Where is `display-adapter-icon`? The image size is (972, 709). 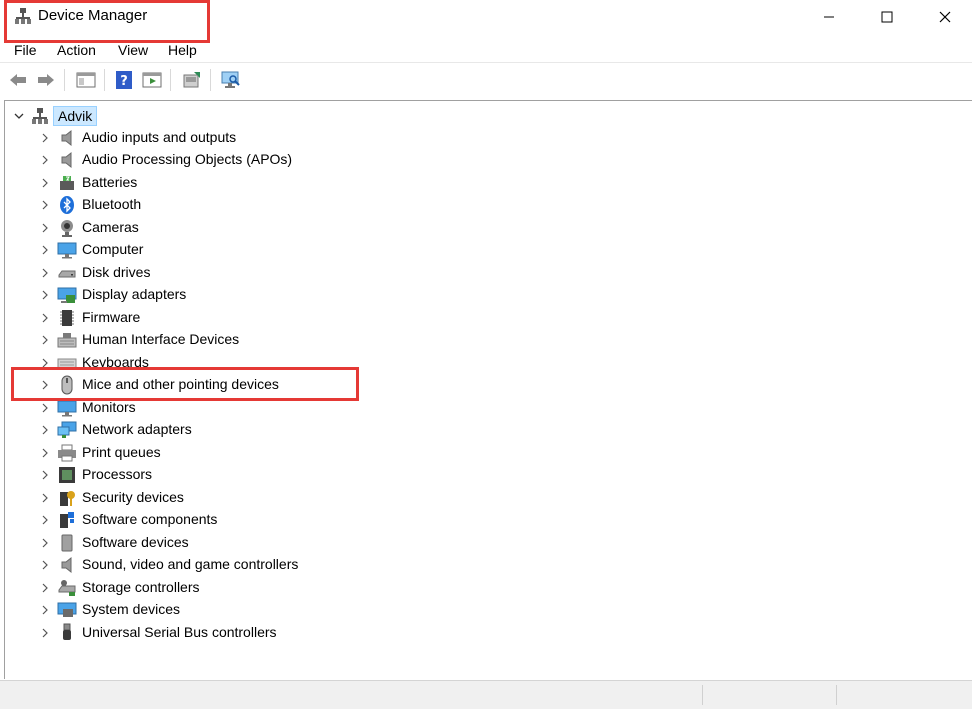 display-adapter-icon is located at coordinates (67, 295).